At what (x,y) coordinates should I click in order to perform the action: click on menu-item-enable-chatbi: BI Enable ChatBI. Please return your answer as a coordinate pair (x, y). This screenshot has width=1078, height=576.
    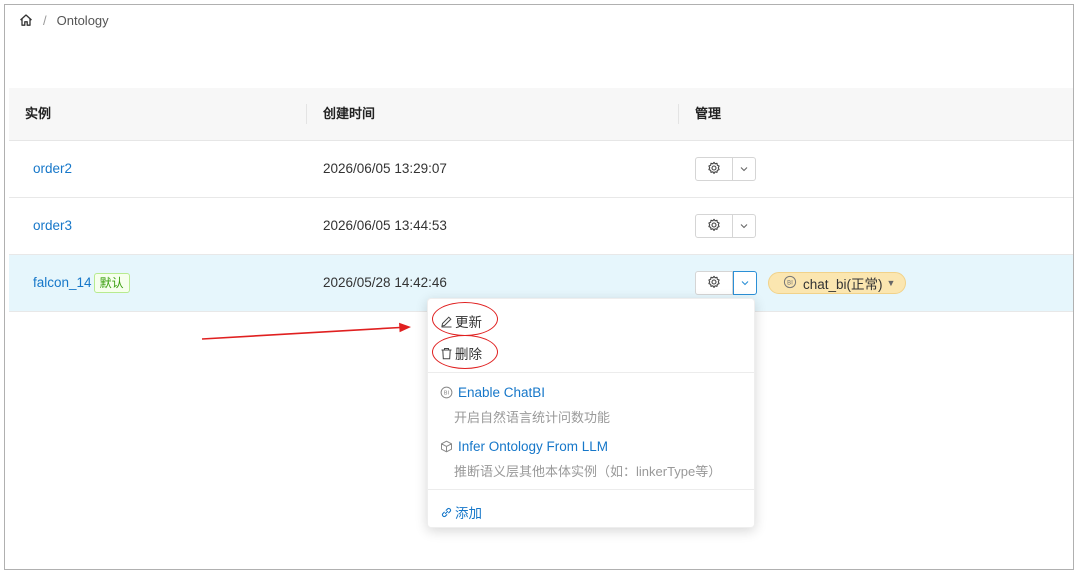
    Looking at the image, I should click on (492, 392).